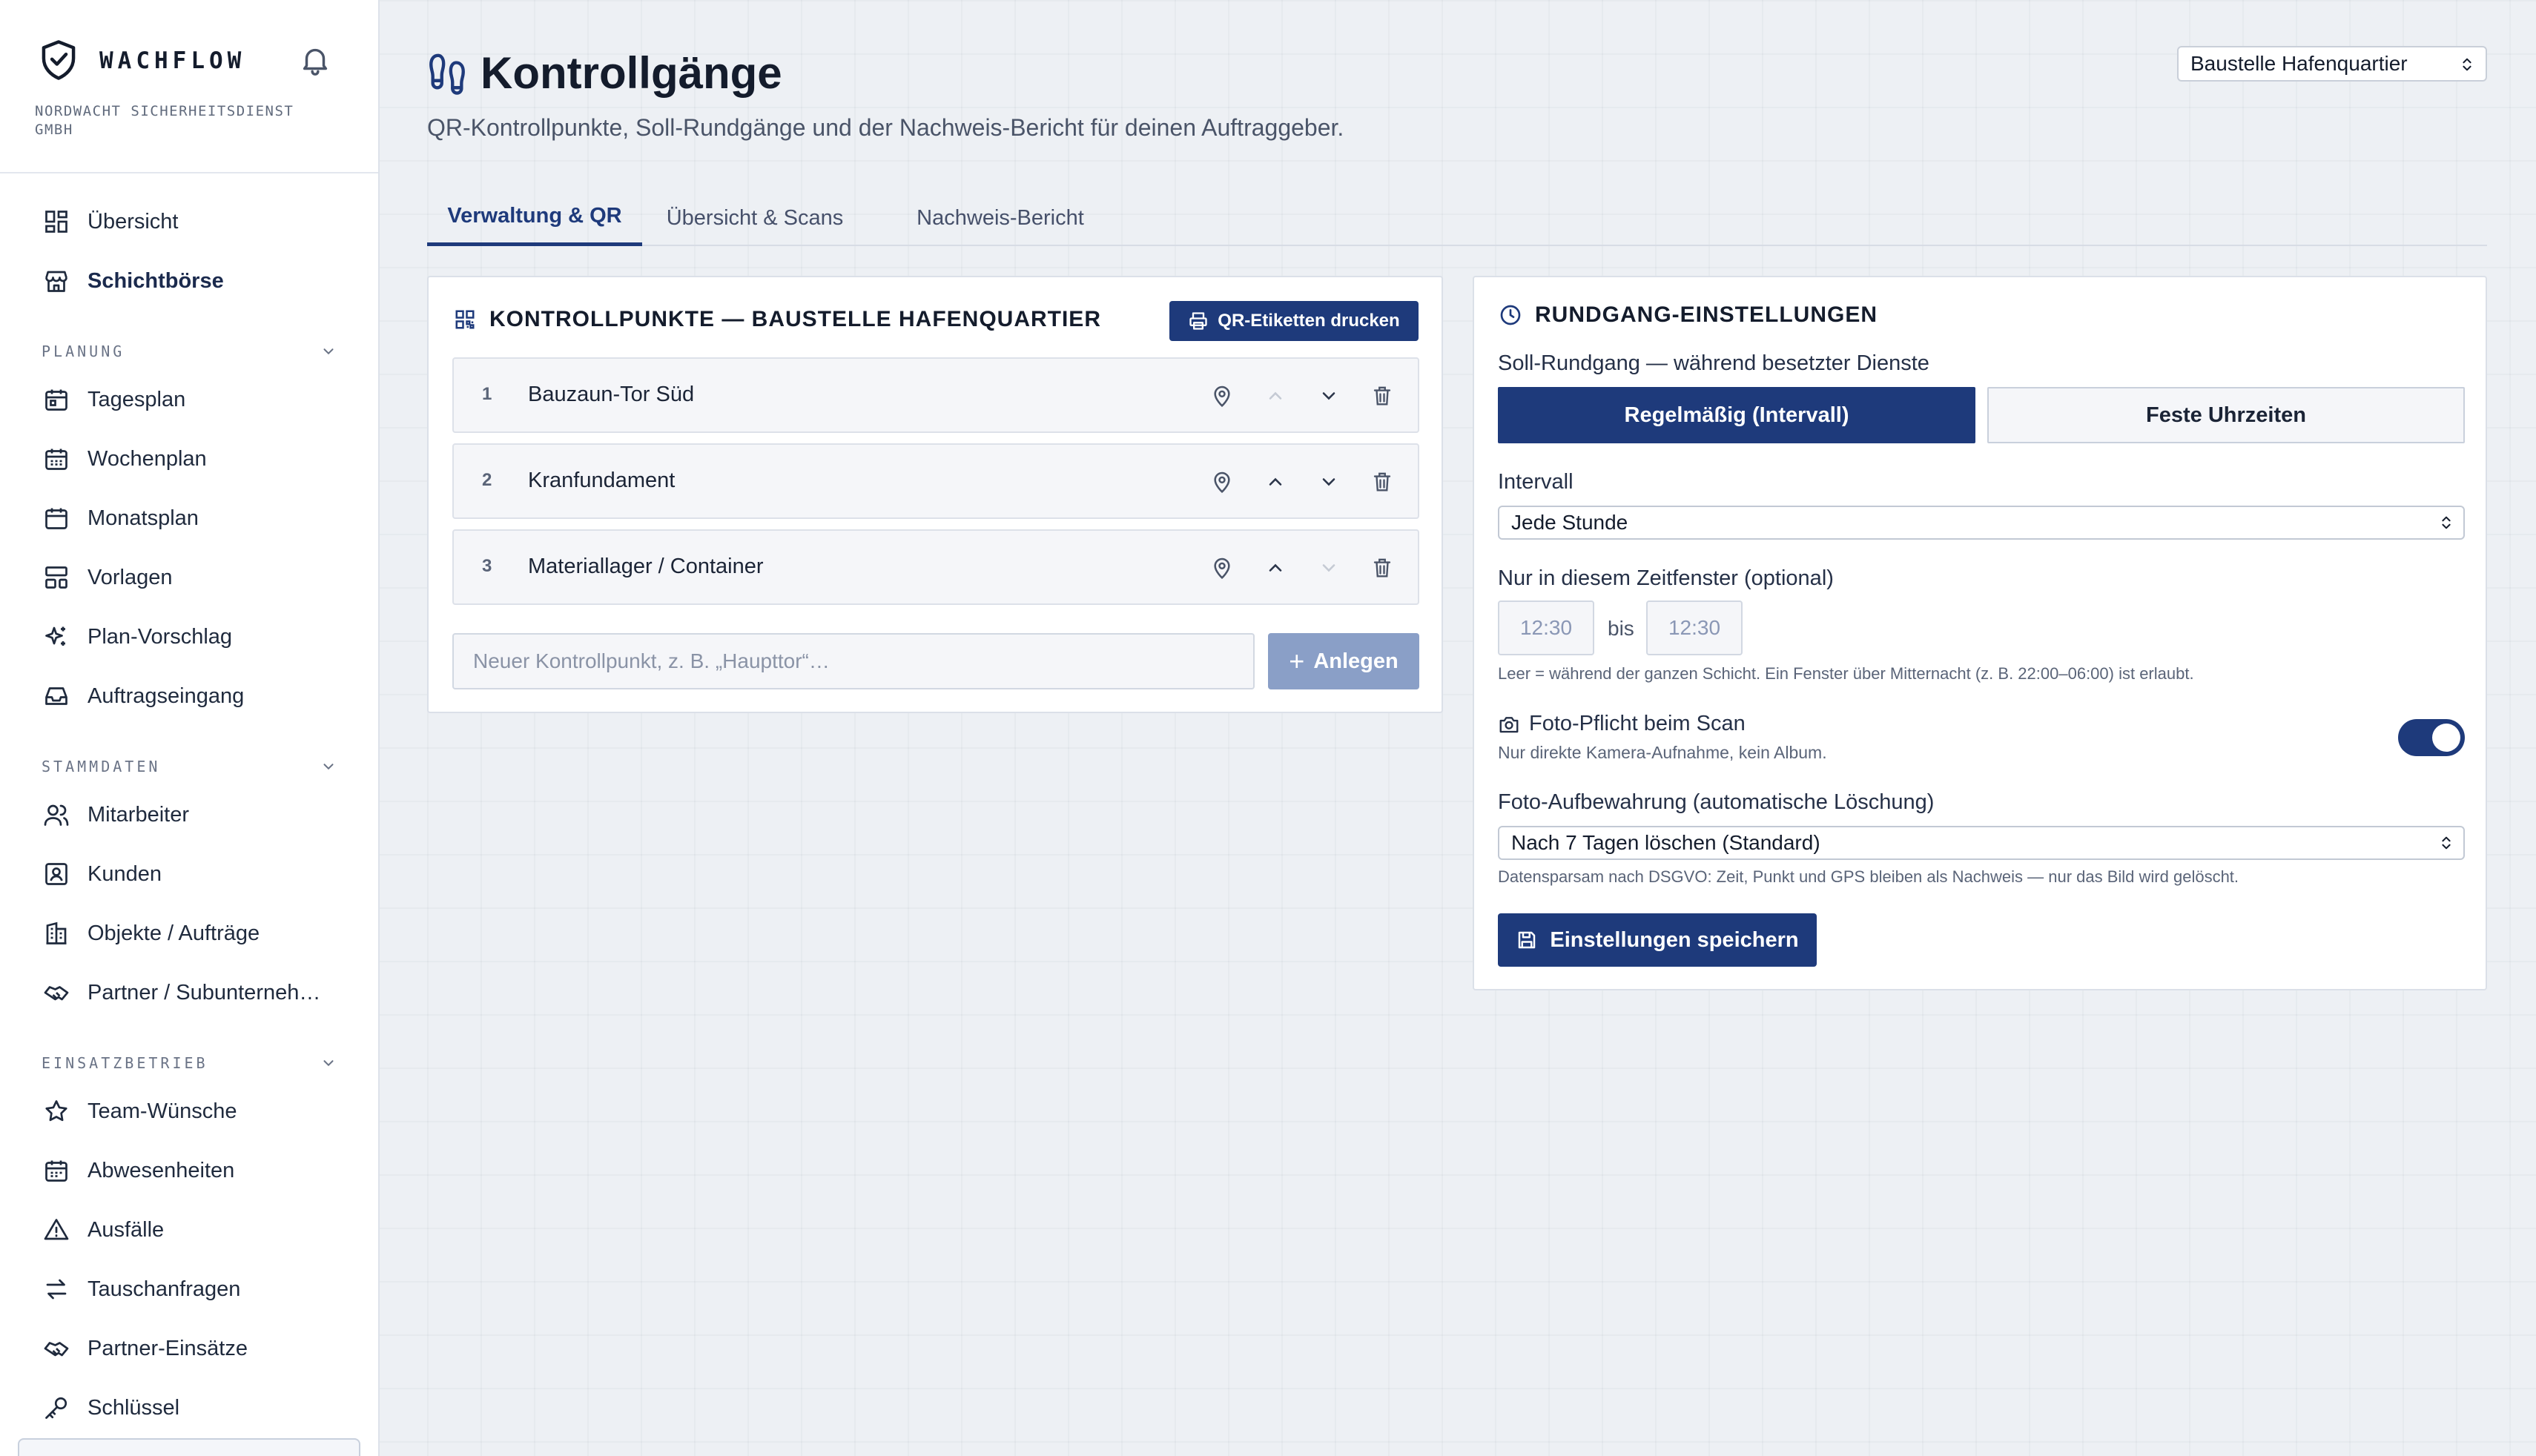 This screenshot has height=1456, width=2536. I want to click on photo-required-text: Foto-Pflicht beim Scan, so click(1638, 724).